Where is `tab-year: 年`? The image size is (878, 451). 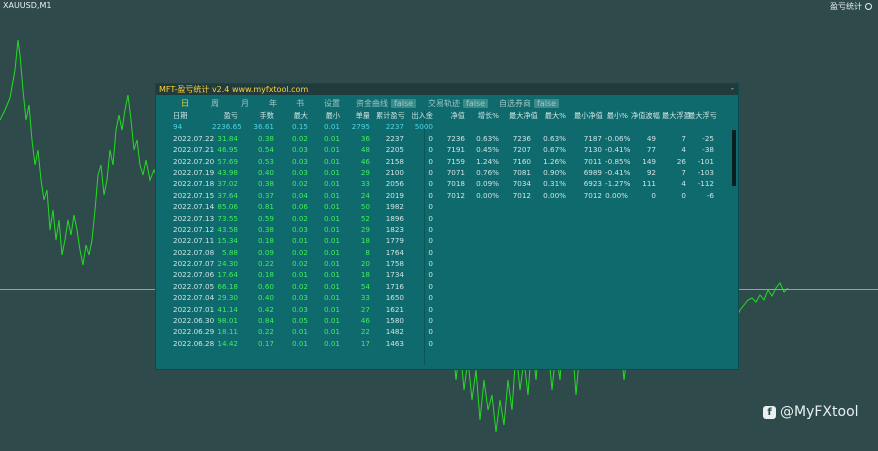
tab-year: 年 is located at coordinates (273, 103).